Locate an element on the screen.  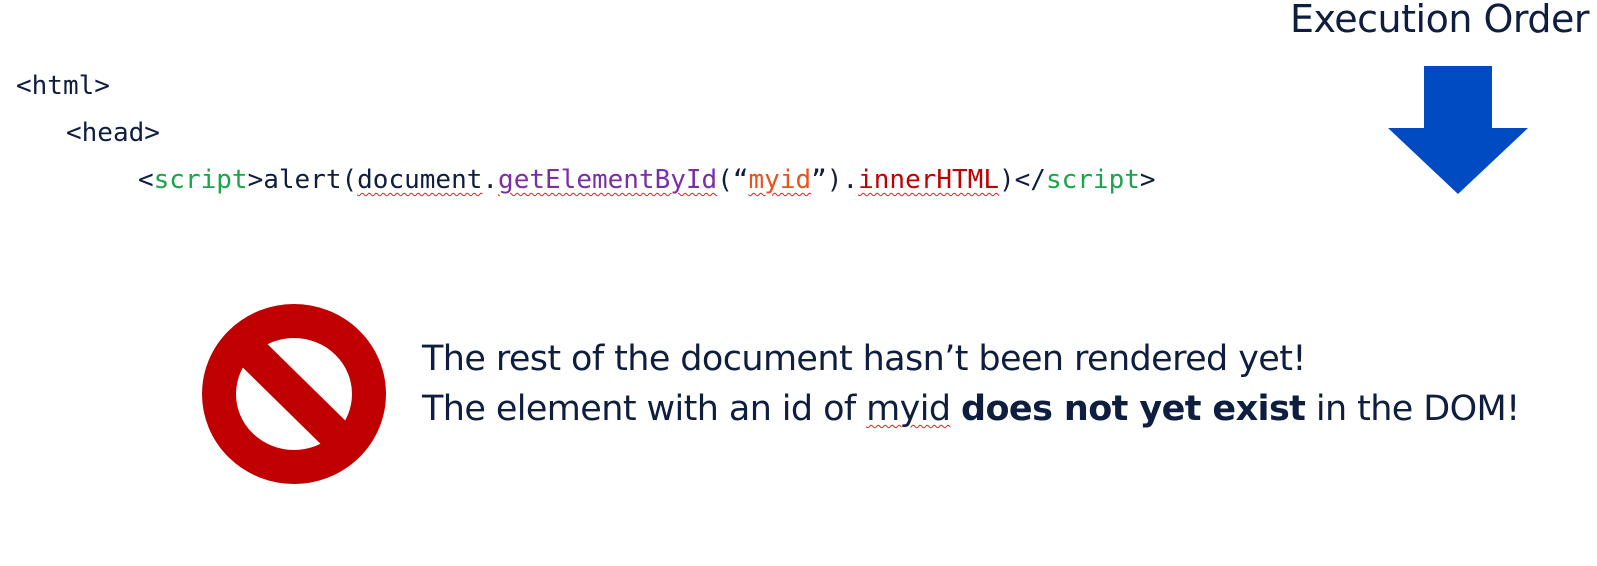
message-prefix: The element with an id of is located at coordinates (644, 409).